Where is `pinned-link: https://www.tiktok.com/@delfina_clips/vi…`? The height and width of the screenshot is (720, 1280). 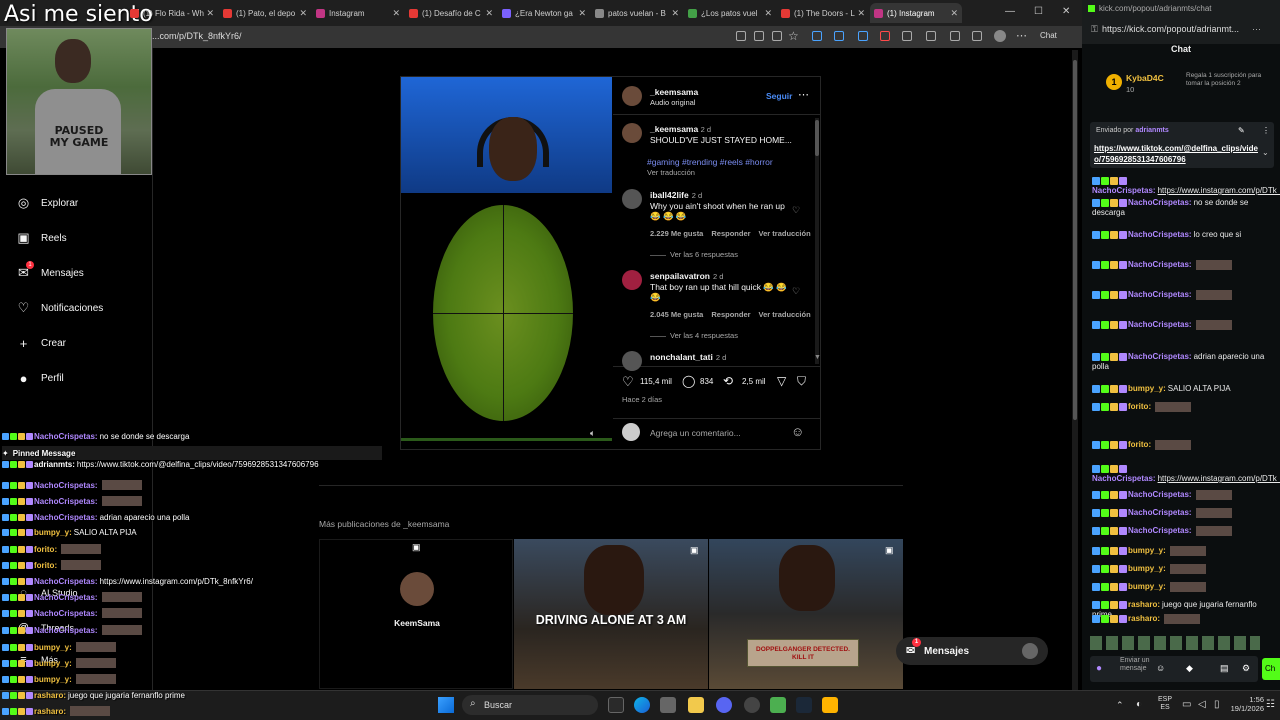
pinned-link: https://www.tiktok.com/@delfina_clips/vi… is located at coordinates (1178, 154).